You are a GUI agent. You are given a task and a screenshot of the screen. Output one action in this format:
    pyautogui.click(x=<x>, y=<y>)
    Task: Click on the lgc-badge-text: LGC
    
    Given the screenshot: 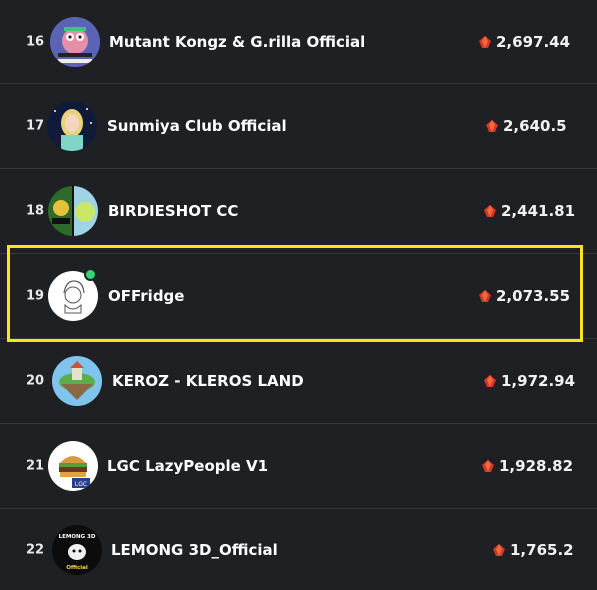 What is the action you would take?
    pyautogui.click(x=81, y=484)
    